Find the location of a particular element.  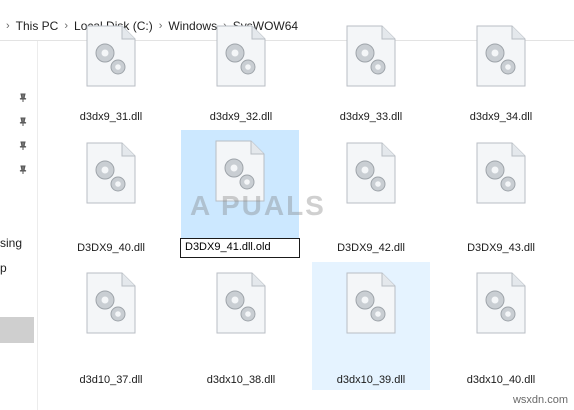

nav-item-label: sing is located at coordinates (11, 243).